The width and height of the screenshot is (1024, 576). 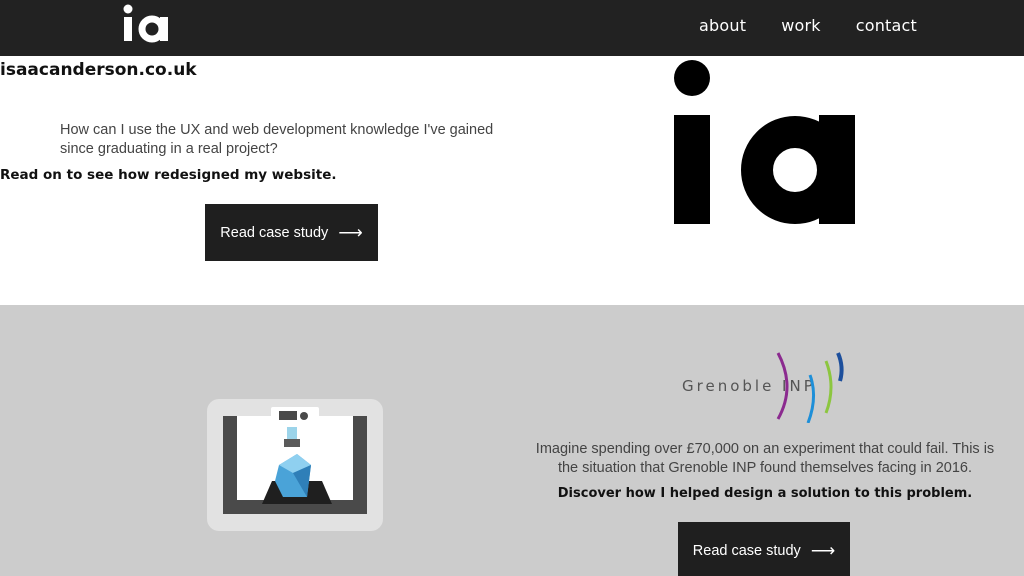 What do you see at coordinates (98, 70) in the screenshot?
I see `project-title: isaacanderson.co.uk` at bounding box center [98, 70].